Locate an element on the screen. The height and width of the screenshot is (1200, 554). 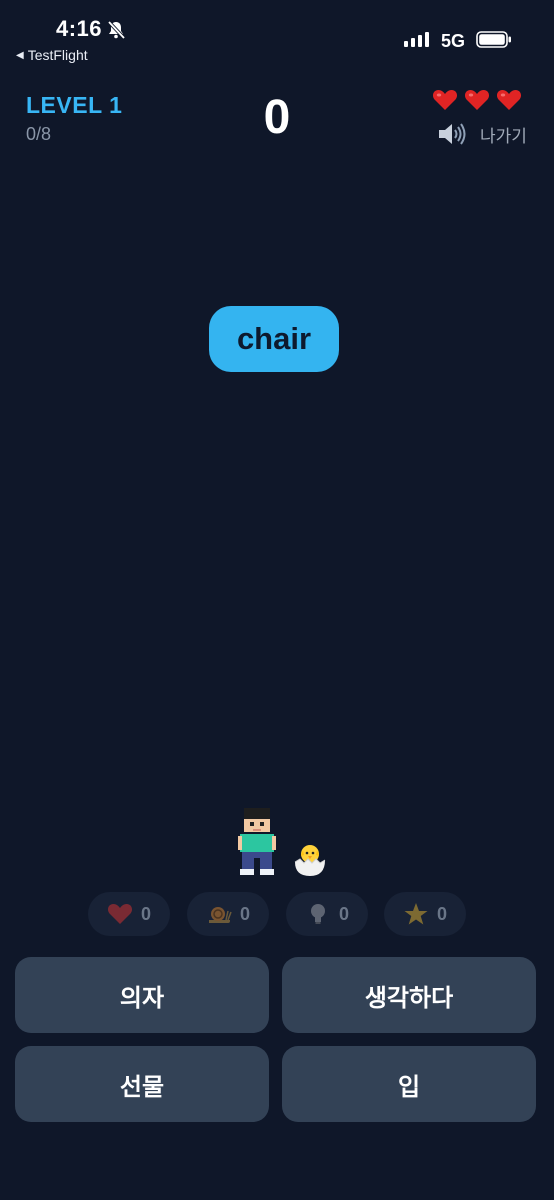
player-character is located at coordinates (257, 841).